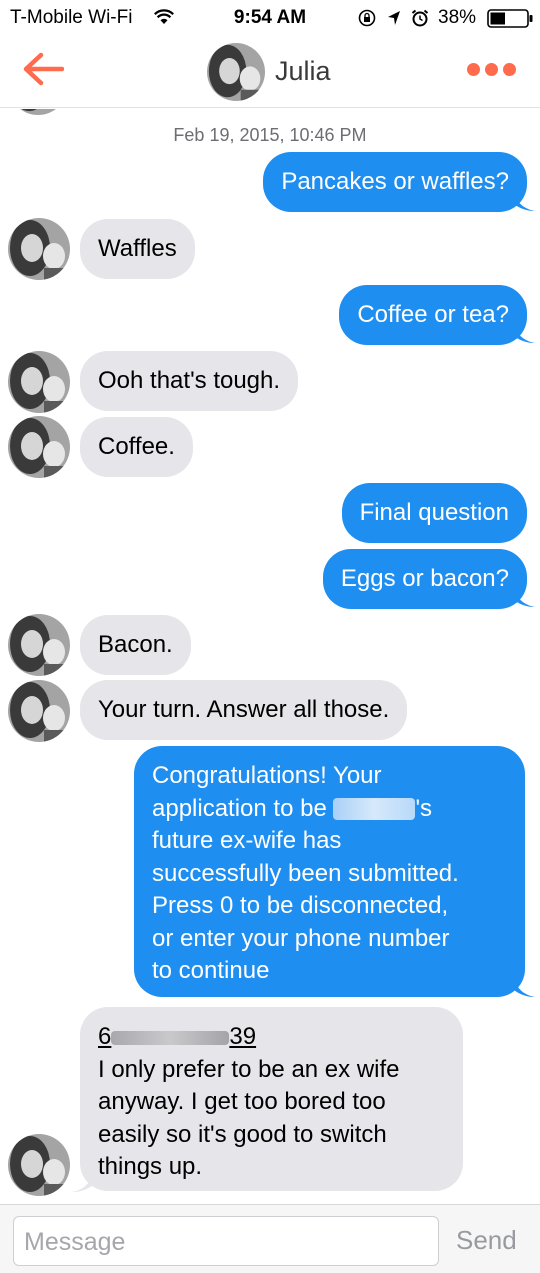  What do you see at coordinates (226, 1241) in the screenshot?
I see `message-input: Message` at bounding box center [226, 1241].